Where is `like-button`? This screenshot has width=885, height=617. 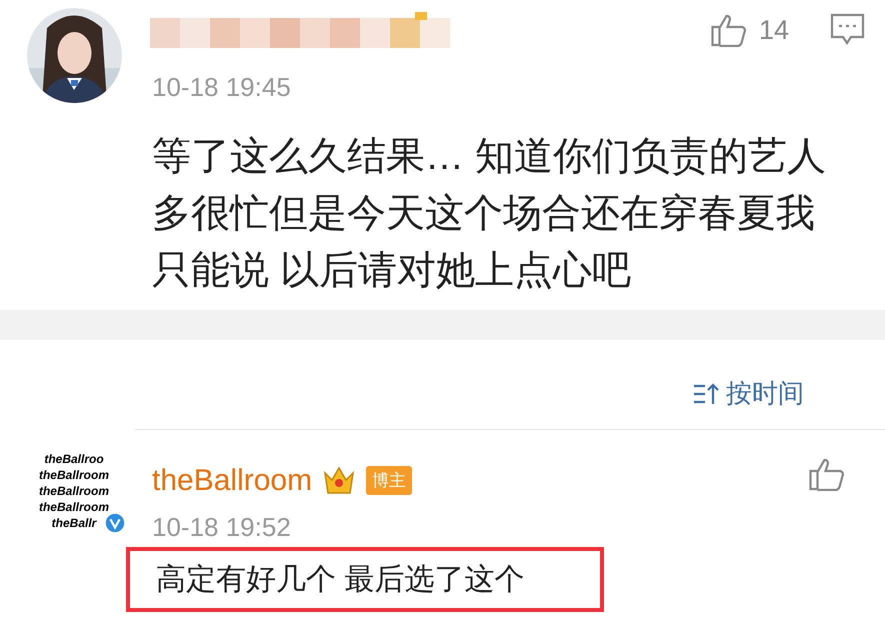
like-button is located at coordinates (826, 474).